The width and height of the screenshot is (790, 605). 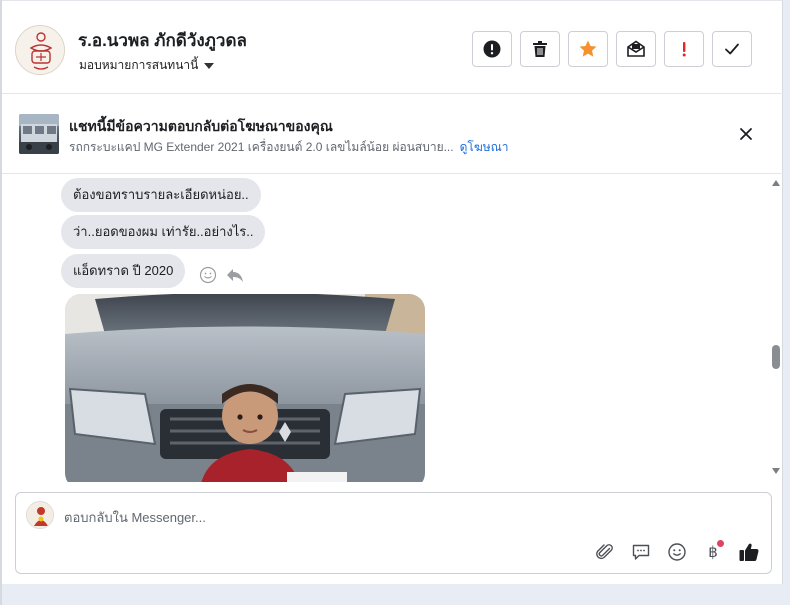 I want to click on mark-spam-button, so click(x=492, y=49).